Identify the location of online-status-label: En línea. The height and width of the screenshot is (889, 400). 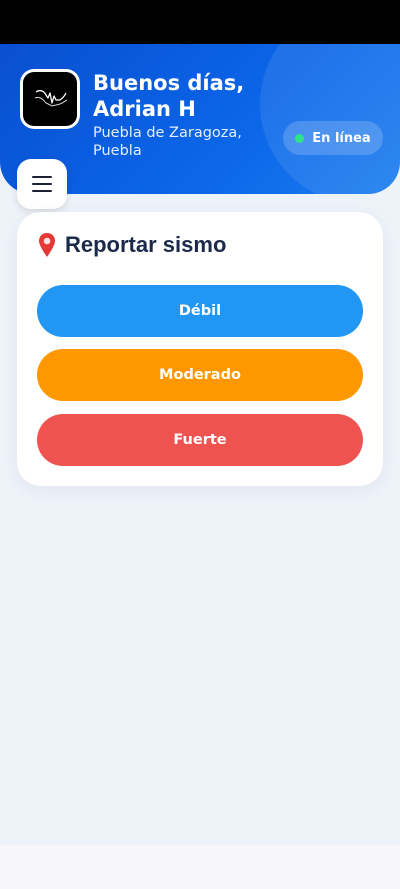
(341, 138).